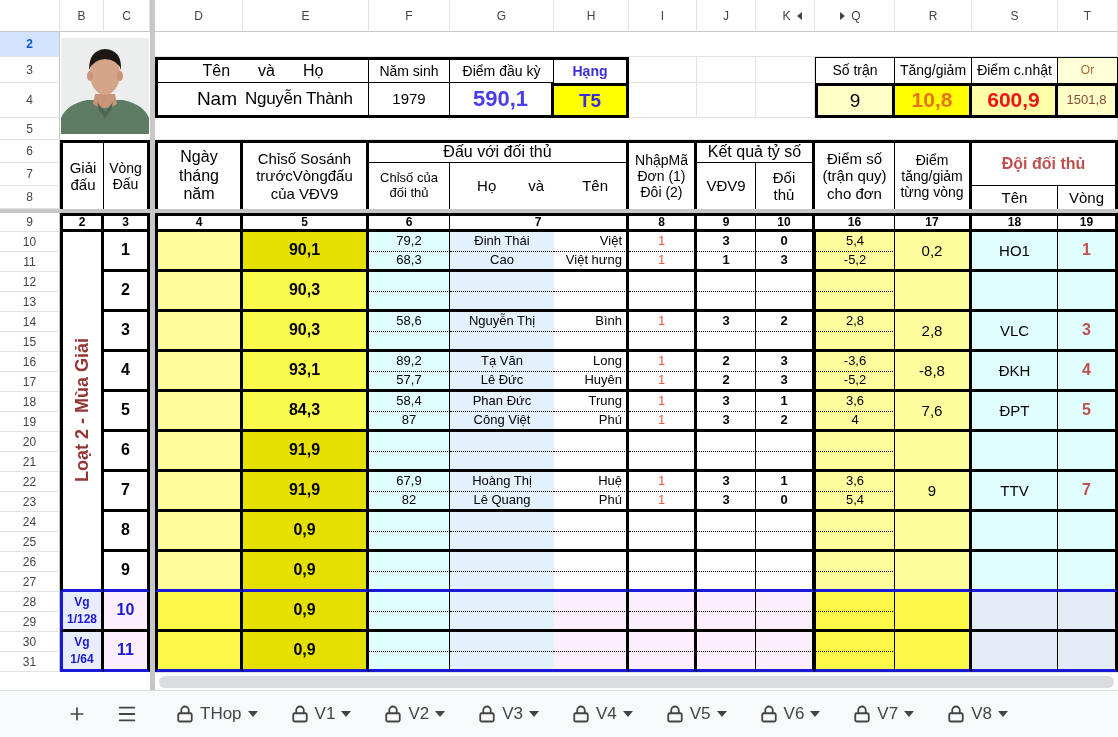 Image resolution: width=1118 pixels, height=737 pixels. I want to click on table-cell: 3, so click(785, 262).